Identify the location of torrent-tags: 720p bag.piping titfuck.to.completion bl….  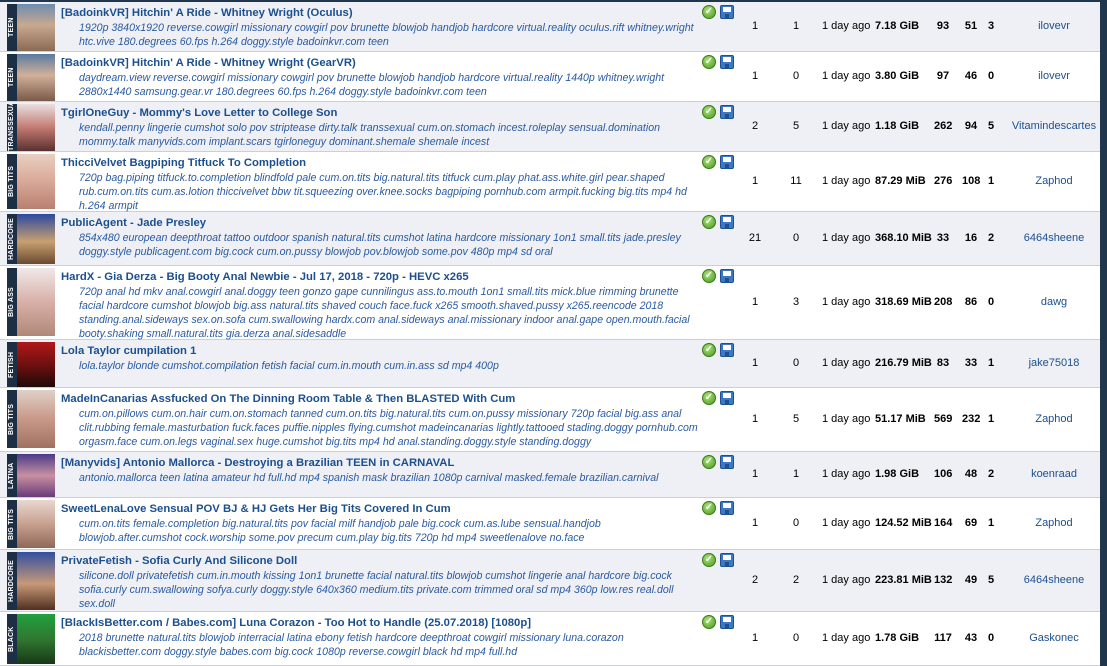
(390, 192).